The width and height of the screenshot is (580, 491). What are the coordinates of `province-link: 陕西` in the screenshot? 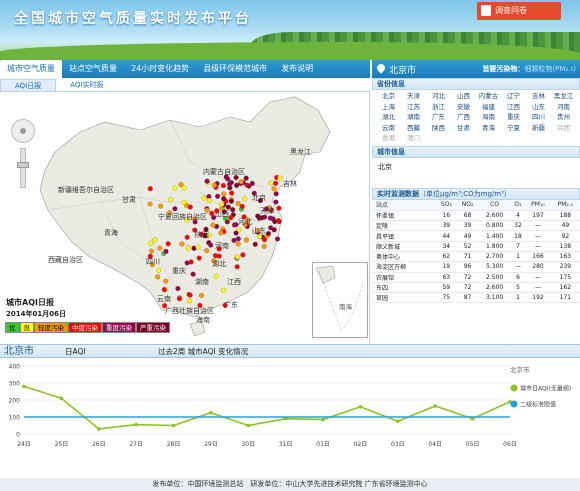 It's located at (438, 129).